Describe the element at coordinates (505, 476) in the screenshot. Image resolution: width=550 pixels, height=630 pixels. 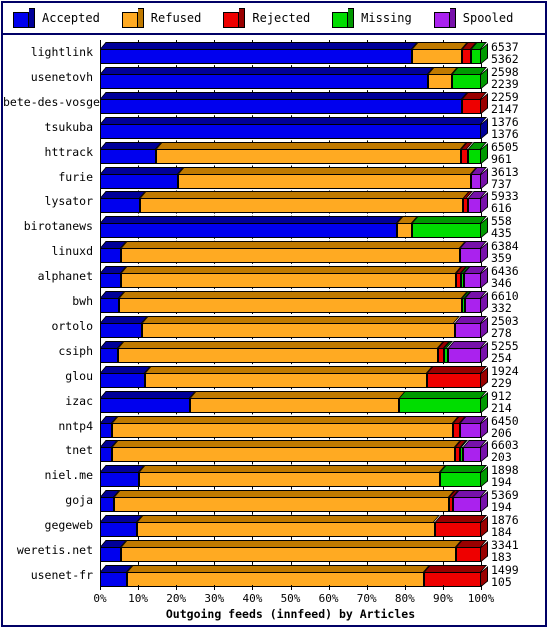
I see `bar-value-labels: 1898 194` at that location.